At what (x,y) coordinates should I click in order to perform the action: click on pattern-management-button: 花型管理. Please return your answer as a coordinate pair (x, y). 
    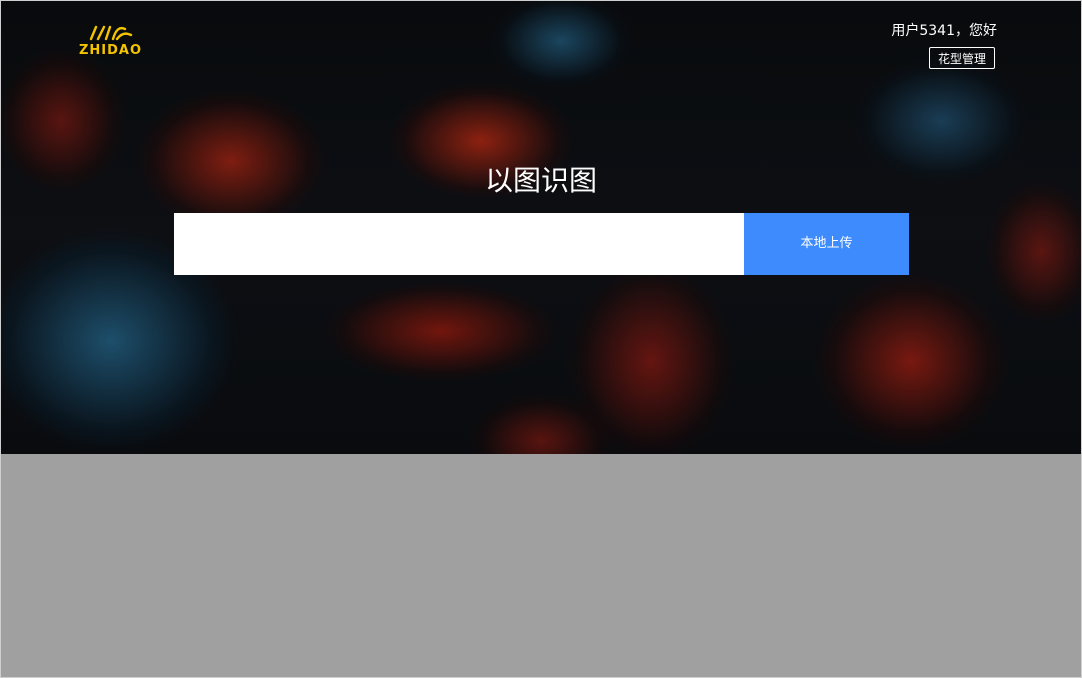
    Looking at the image, I should click on (962, 58).